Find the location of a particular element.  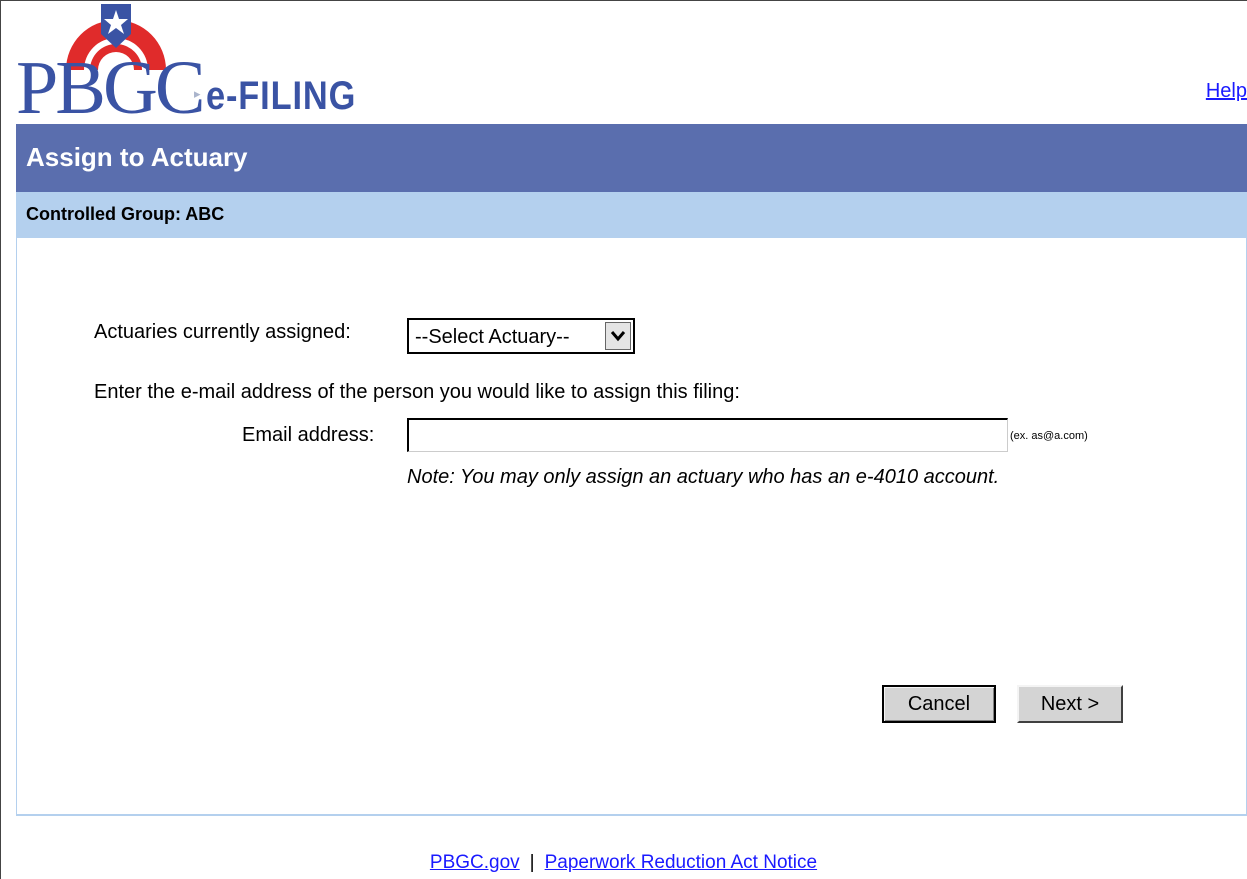

next-button: Next > is located at coordinates (1070, 704).